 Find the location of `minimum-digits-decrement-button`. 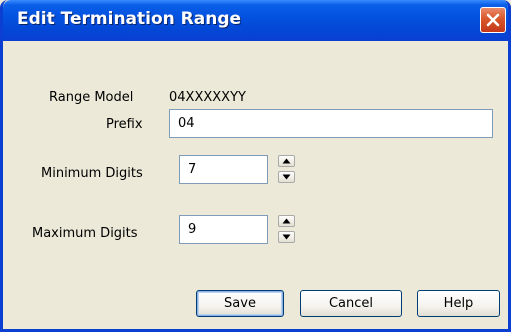

minimum-digits-decrement-button is located at coordinates (286, 177).